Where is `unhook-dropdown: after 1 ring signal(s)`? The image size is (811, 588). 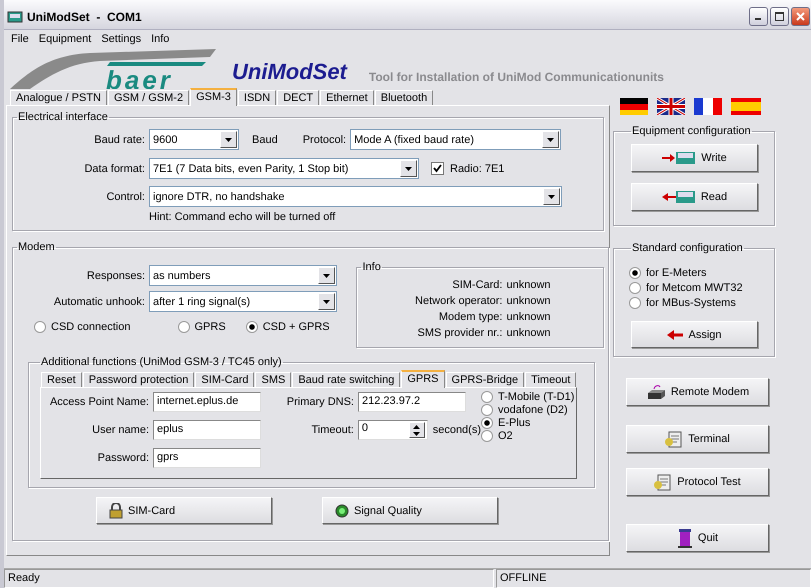 unhook-dropdown: after 1 ring signal(s) is located at coordinates (243, 301).